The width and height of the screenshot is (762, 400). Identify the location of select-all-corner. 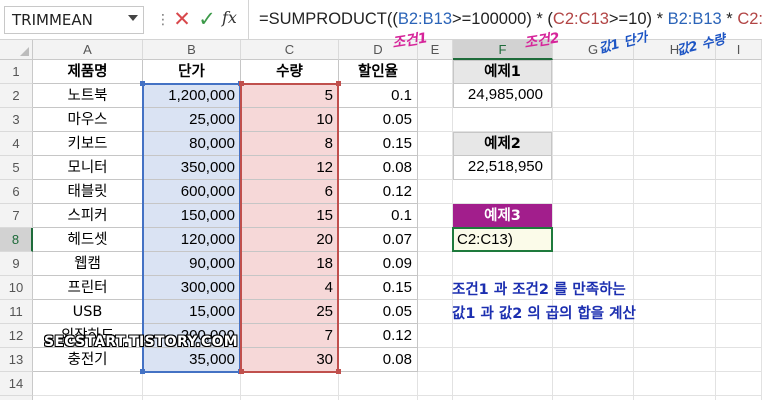
(16, 50).